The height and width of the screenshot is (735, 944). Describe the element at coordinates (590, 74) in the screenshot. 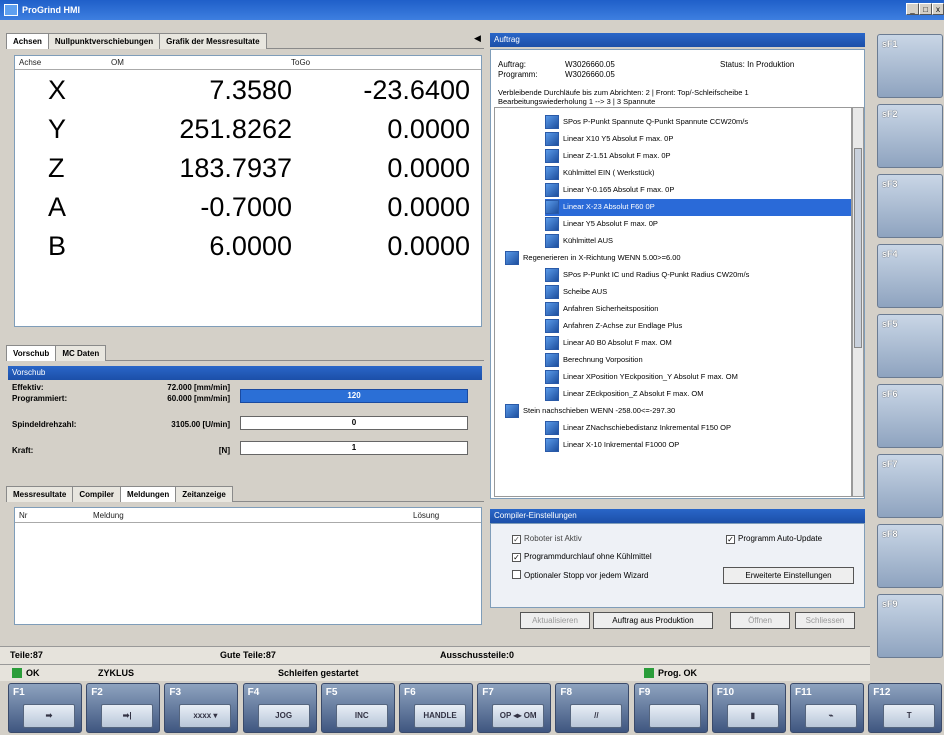

I see `programm-value: W3026660.05` at that location.